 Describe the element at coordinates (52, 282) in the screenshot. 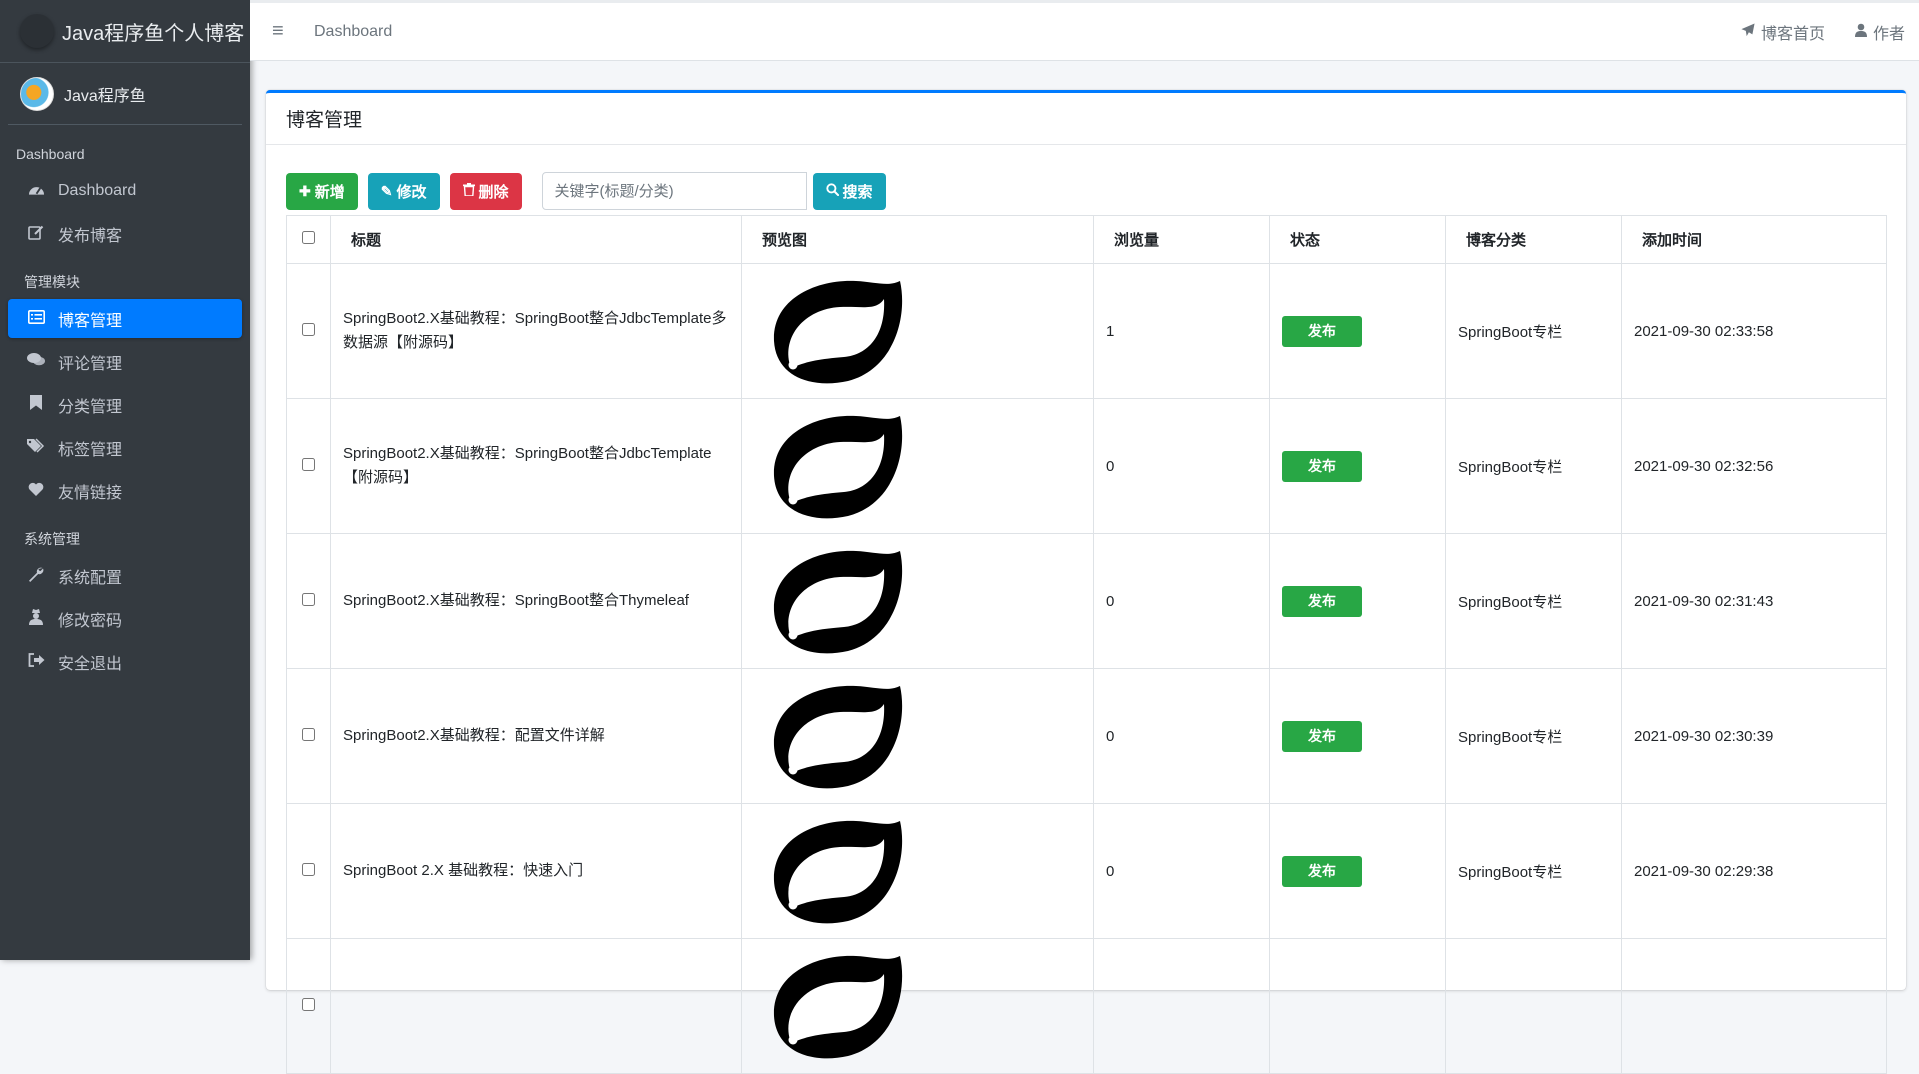

I see `nav-section-header: 管理模块` at that location.